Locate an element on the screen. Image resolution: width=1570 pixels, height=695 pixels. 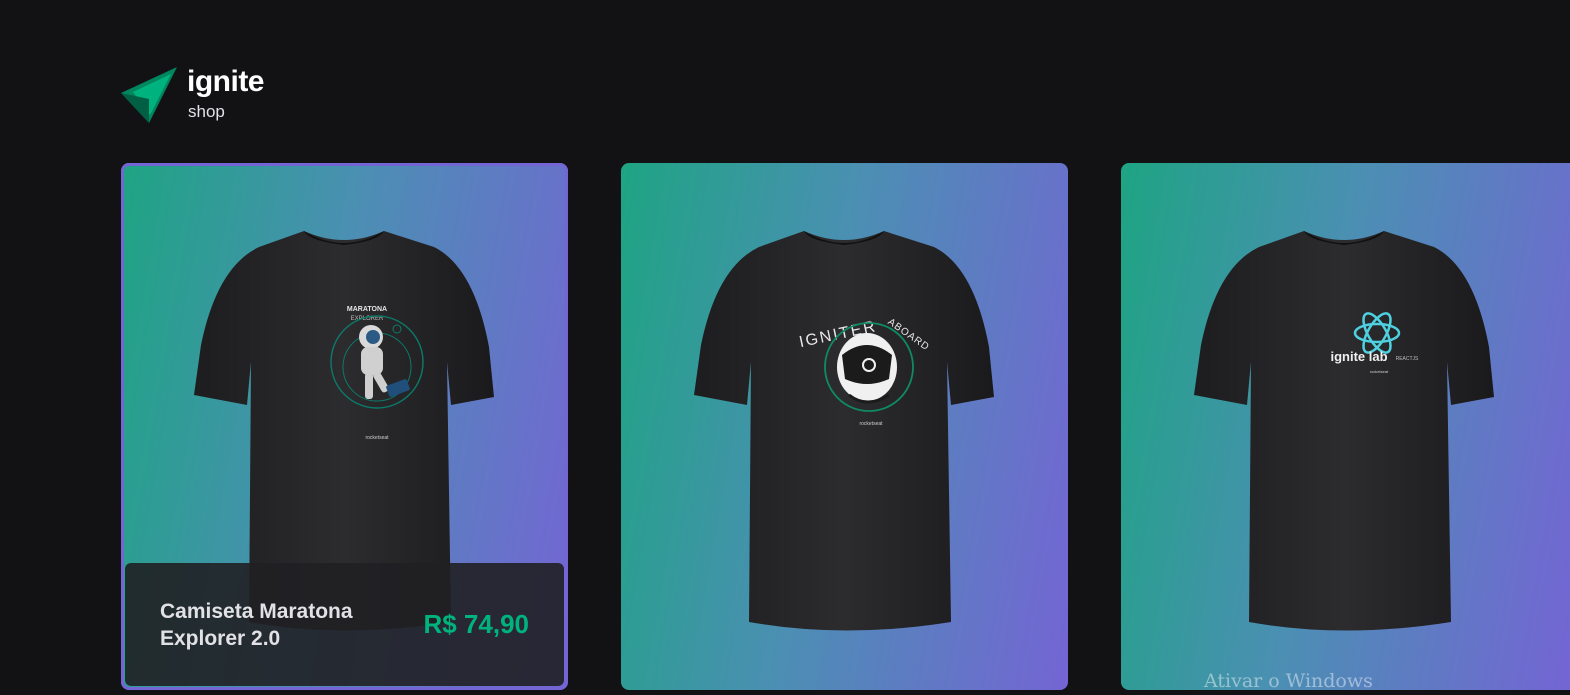
logo-text: ignite shop is located at coordinates (226, 93).